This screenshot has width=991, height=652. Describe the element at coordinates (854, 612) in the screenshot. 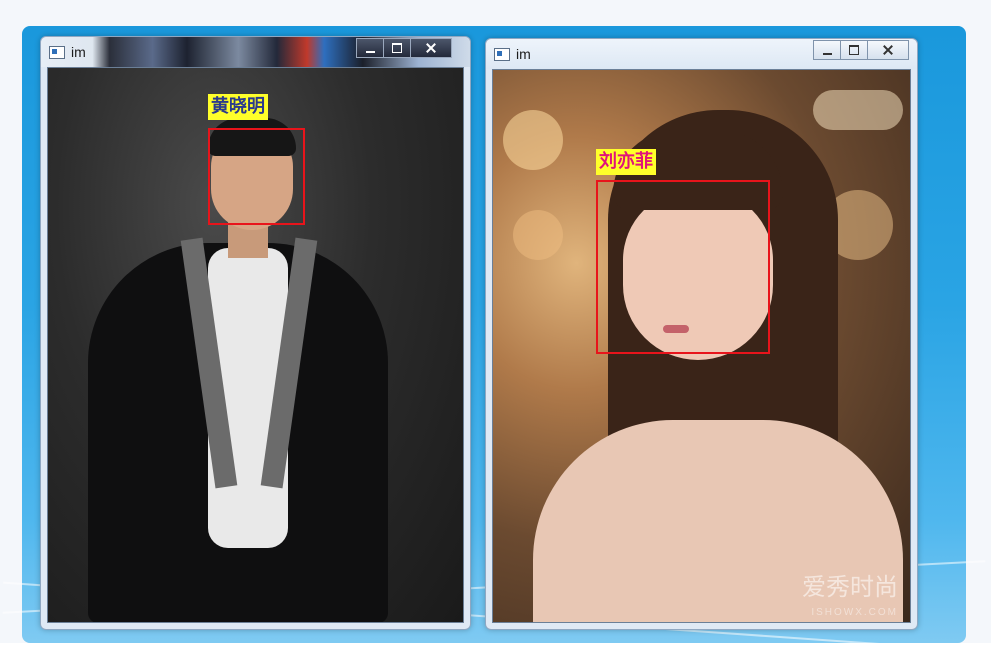

I see `watermark-url: ISHOWX.COM` at that location.